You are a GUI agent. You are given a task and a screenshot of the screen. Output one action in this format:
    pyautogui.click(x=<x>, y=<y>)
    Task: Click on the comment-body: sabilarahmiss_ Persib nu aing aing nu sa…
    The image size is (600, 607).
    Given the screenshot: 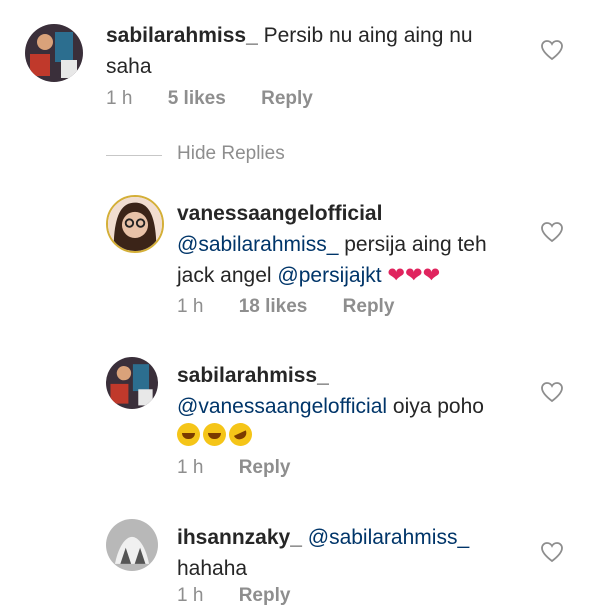 What is the action you would take?
    pyautogui.click(x=316, y=51)
    